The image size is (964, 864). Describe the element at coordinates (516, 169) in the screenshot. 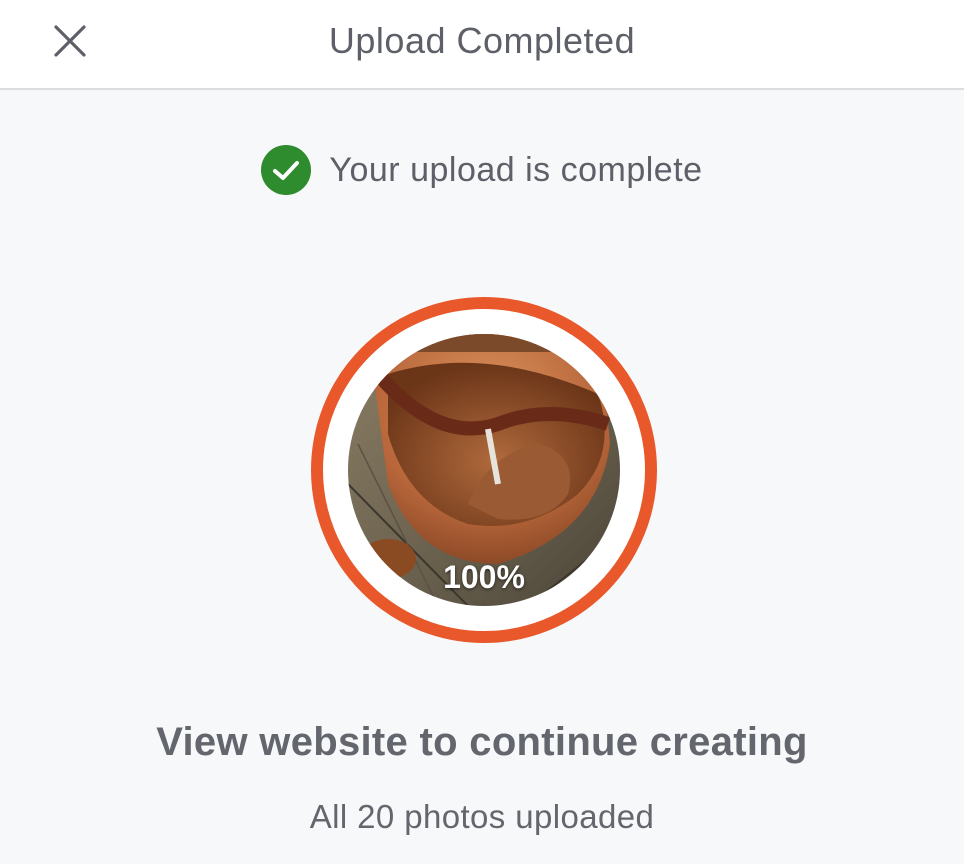

I see `status-text: Your upload is complete` at that location.